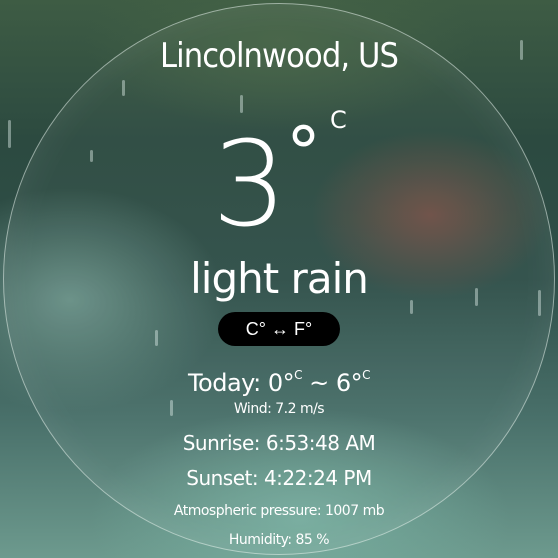  Describe the element at coordinates (227, 383) in the screenshot. I see `today-label: Today:` at that location.